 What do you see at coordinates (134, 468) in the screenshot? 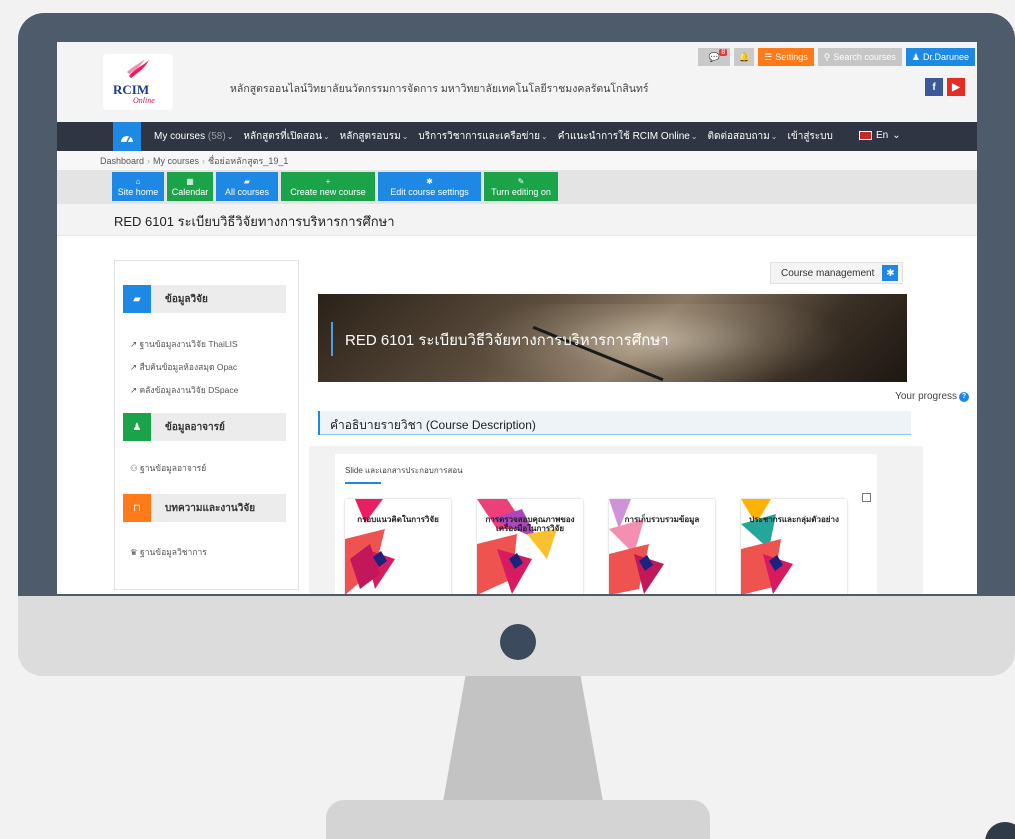
I see `person-icon: ⚇` at bounding box center [134, 468].